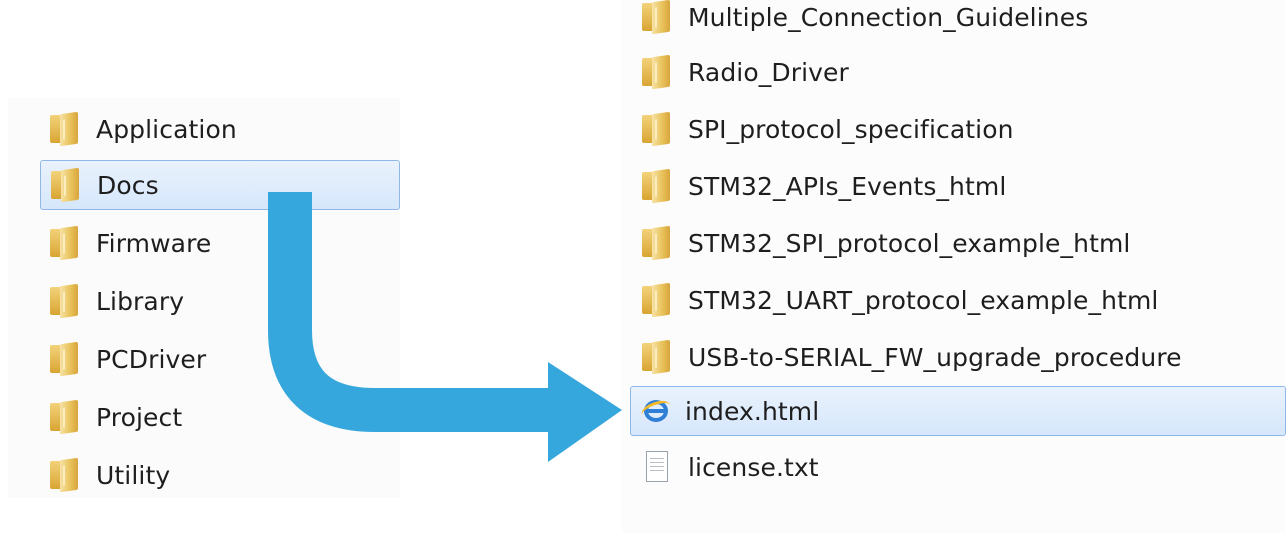 The height and width of the screenshot is (533, 1286). Describe the element at coordinates (752, 411) in the screenshot. I see `item-label: index.html` at that location.